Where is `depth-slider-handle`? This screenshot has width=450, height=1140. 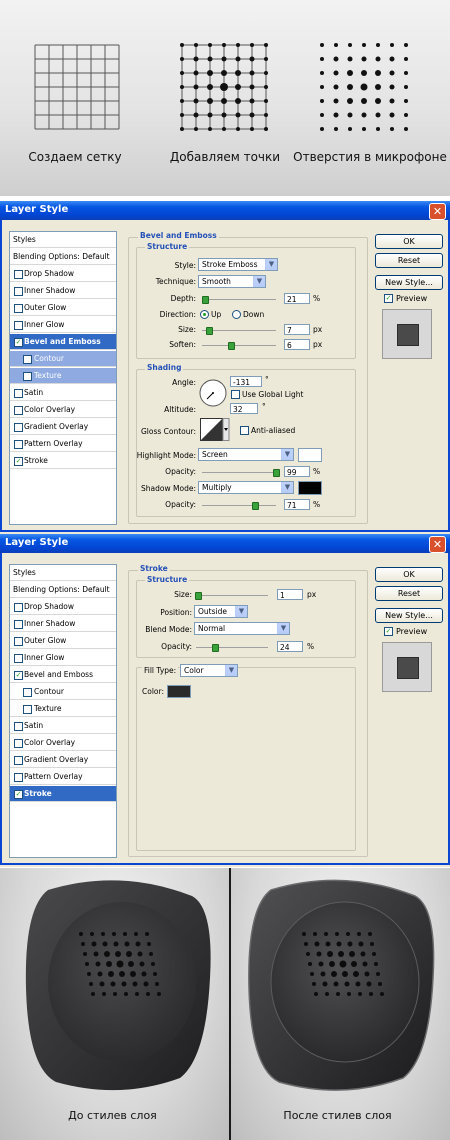 depth-slider-handle is located at coordinates (205, 300).